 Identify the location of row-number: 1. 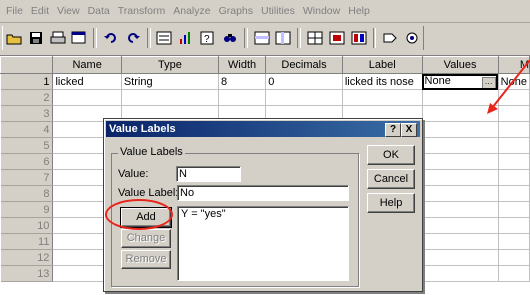
(27, 81).